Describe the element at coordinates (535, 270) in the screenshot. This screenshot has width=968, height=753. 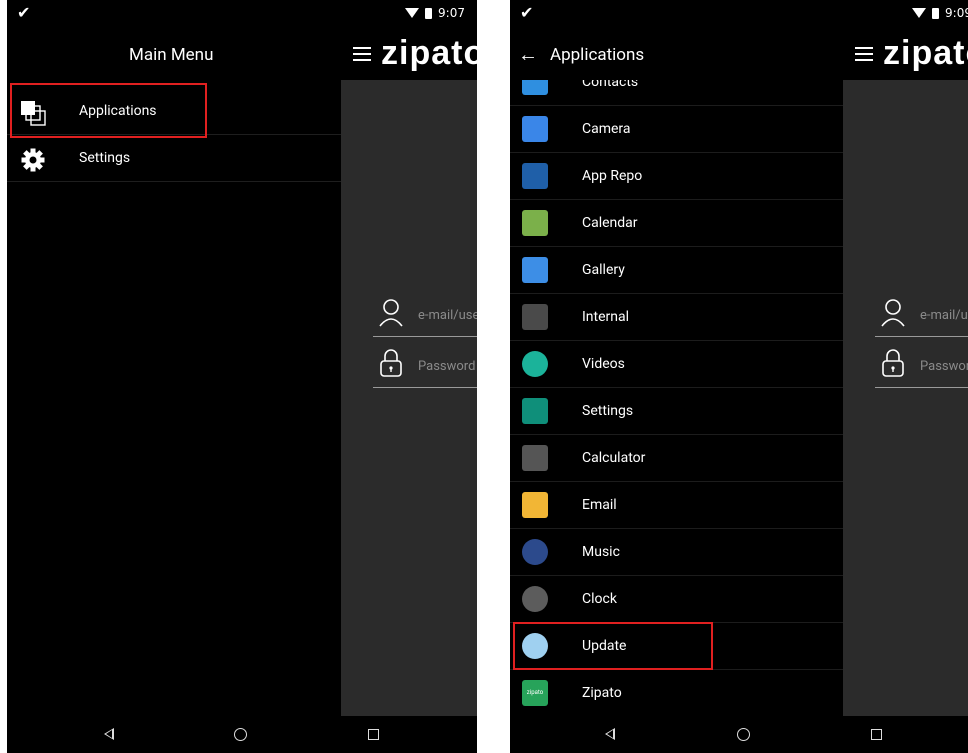
I see `gallery-icon` at that location.